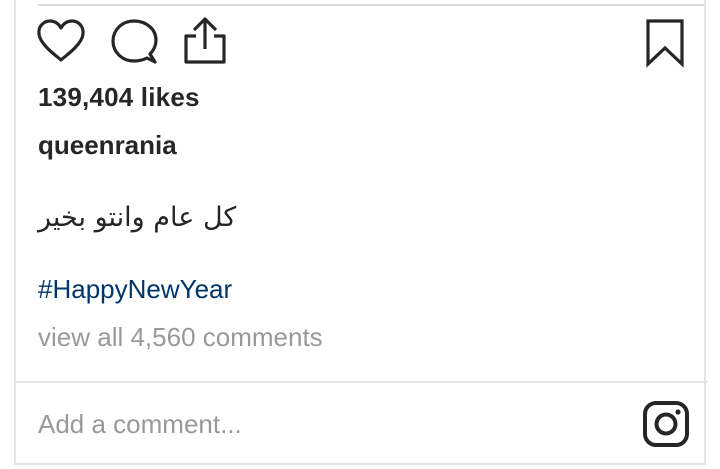 This screenshot has height=469, width=720. I want to click on instagram-logo-icon, so click(666, 424).